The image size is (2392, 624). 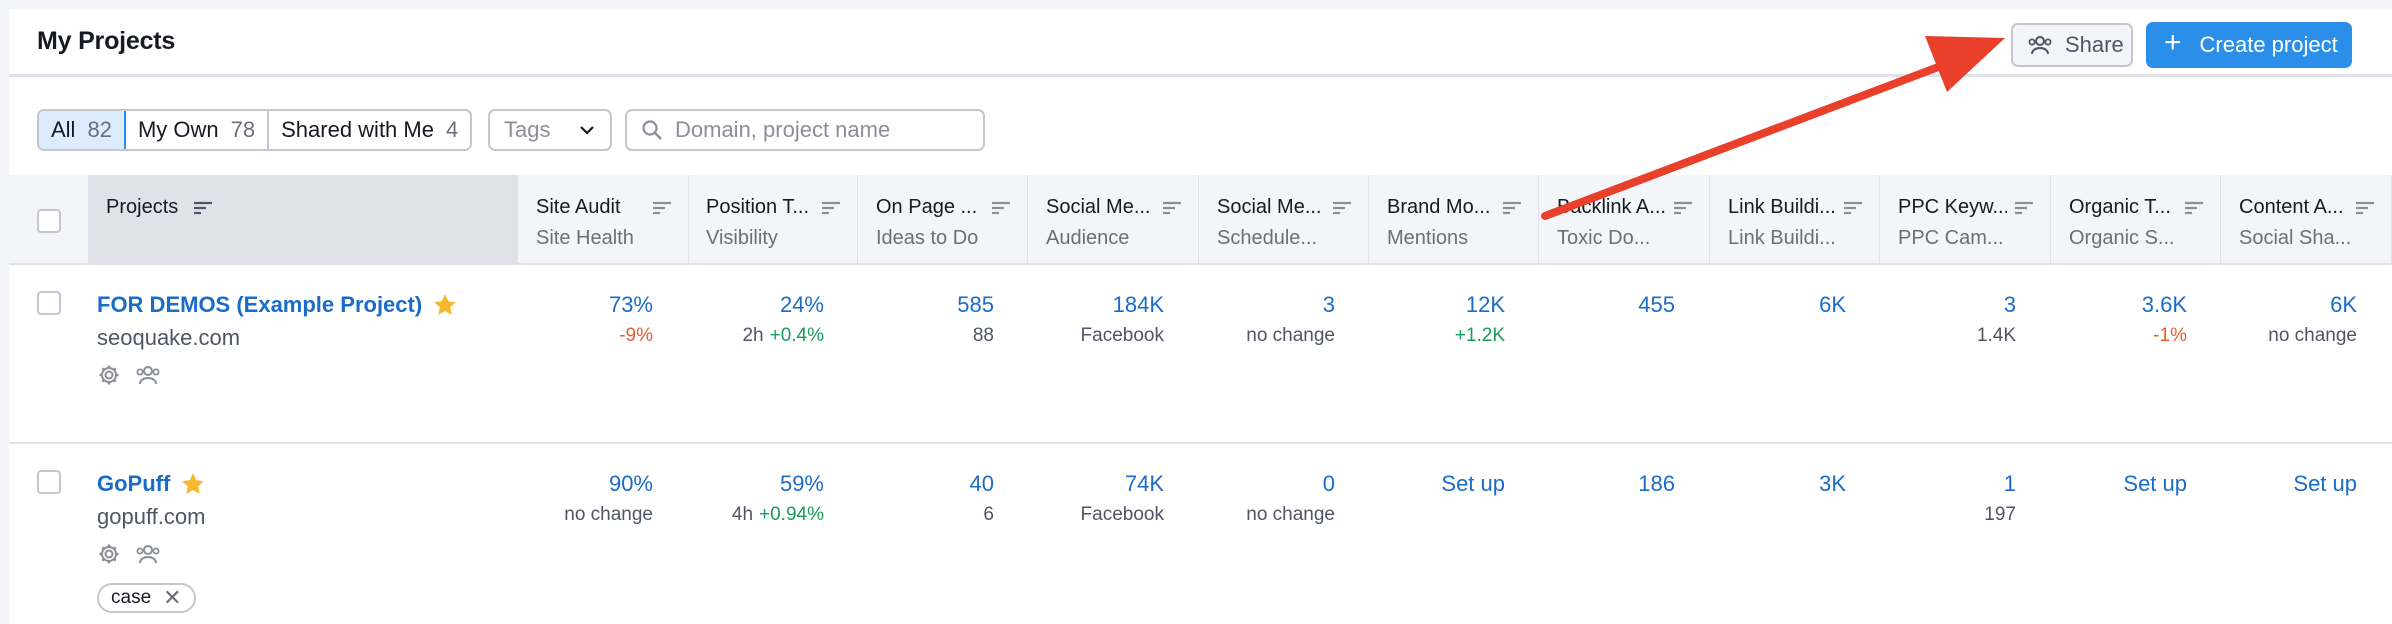 I want to click on project-search, so click(x=805, y=130).